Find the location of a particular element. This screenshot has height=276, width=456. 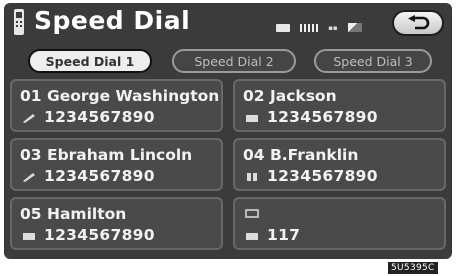

header: Speed Dial ▪▪ is located at coordinates (228, 23).